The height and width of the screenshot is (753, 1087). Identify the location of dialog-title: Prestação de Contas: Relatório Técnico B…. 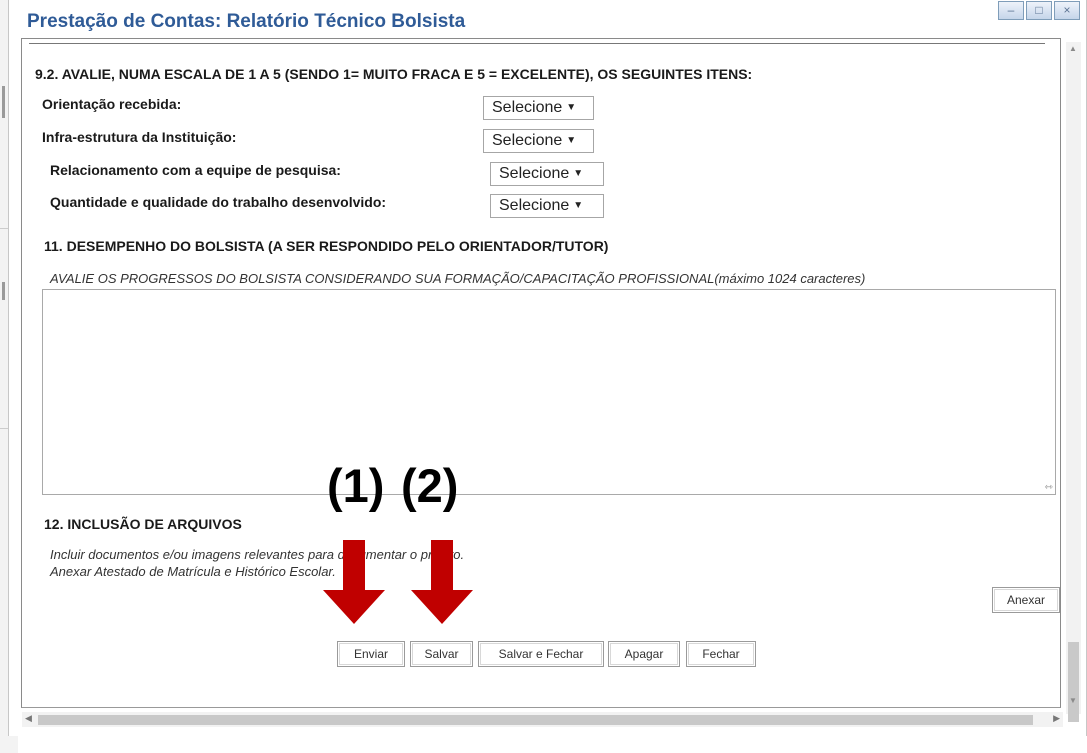
(246, 21).